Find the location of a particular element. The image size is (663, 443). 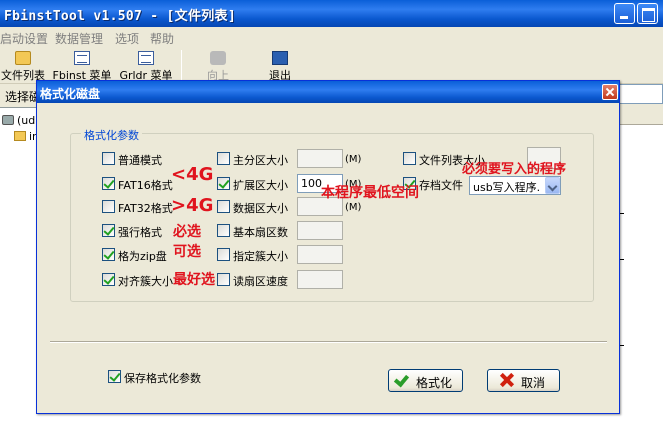

grldr-menu-button: Grldr 菜单 is located at coordinates (146, 65).